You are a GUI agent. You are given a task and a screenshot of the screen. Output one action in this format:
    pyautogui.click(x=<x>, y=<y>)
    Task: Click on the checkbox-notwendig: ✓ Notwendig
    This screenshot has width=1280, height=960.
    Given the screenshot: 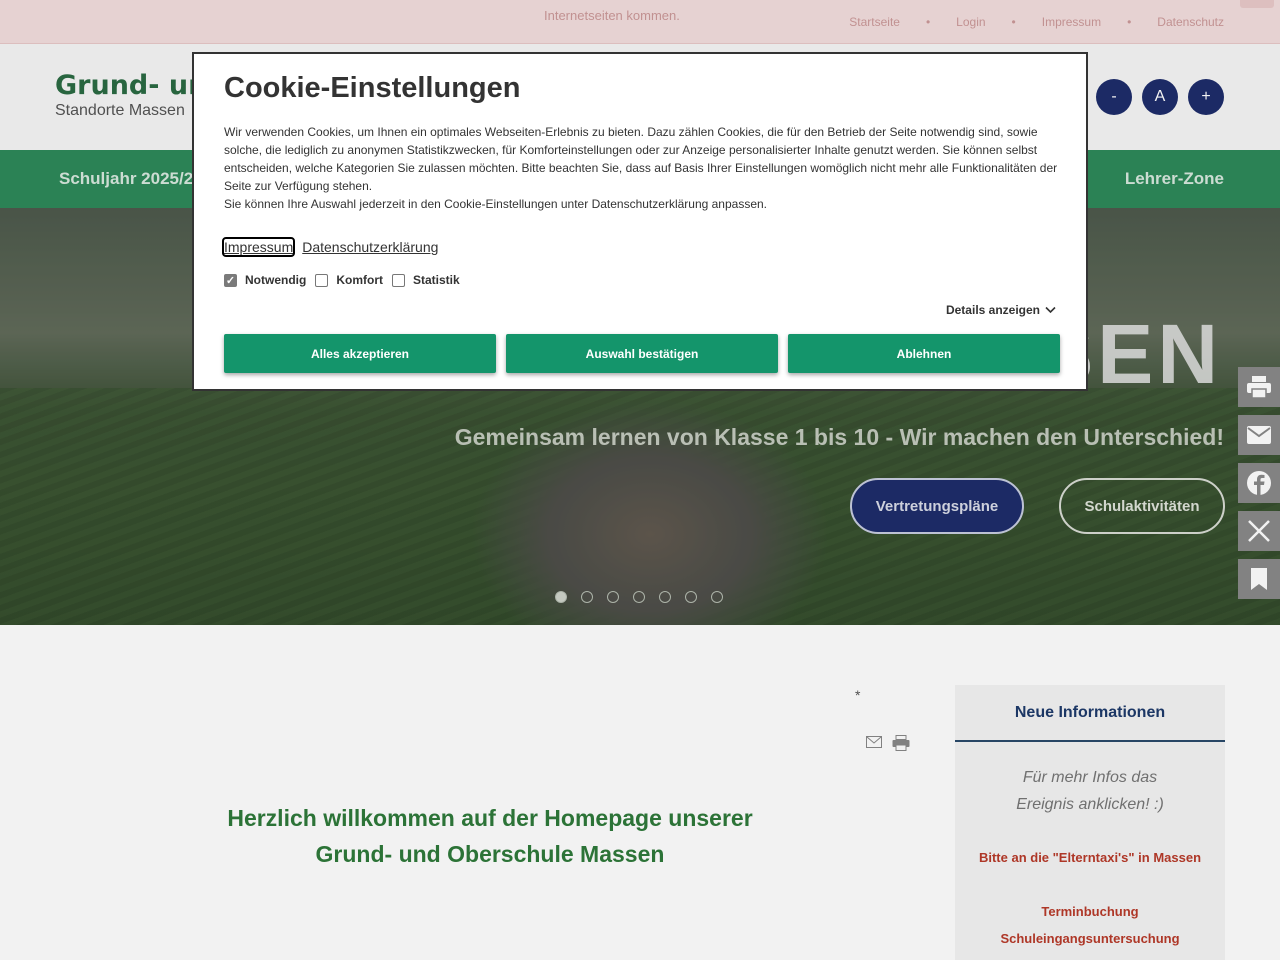 What is the action you would take?
    pyautogui.click(x=265, y=280)
    